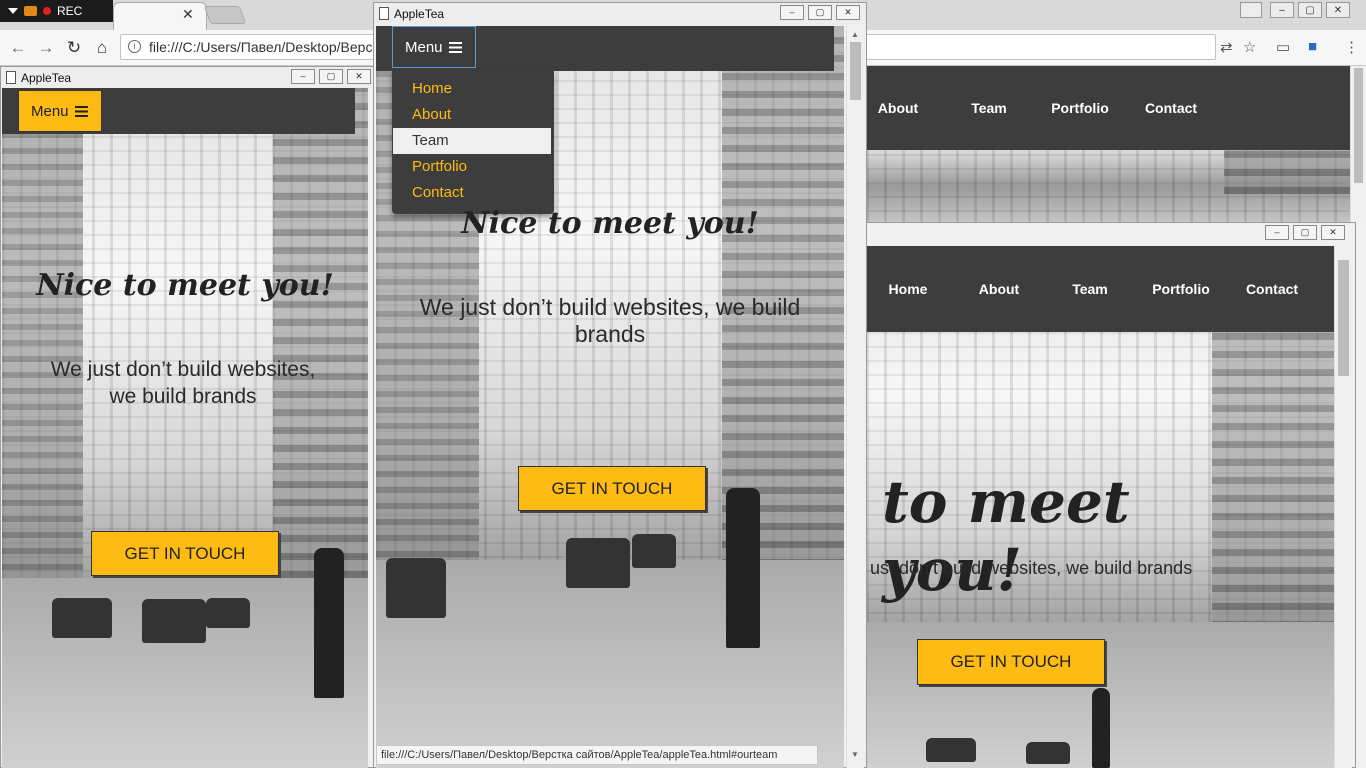 Image resolution: width=1366 pixels, height=768 pixels. What do you see at coordinates (47, 11) in the screenshot?
I see `record-dot-icon` at bounding box center [47, 11].